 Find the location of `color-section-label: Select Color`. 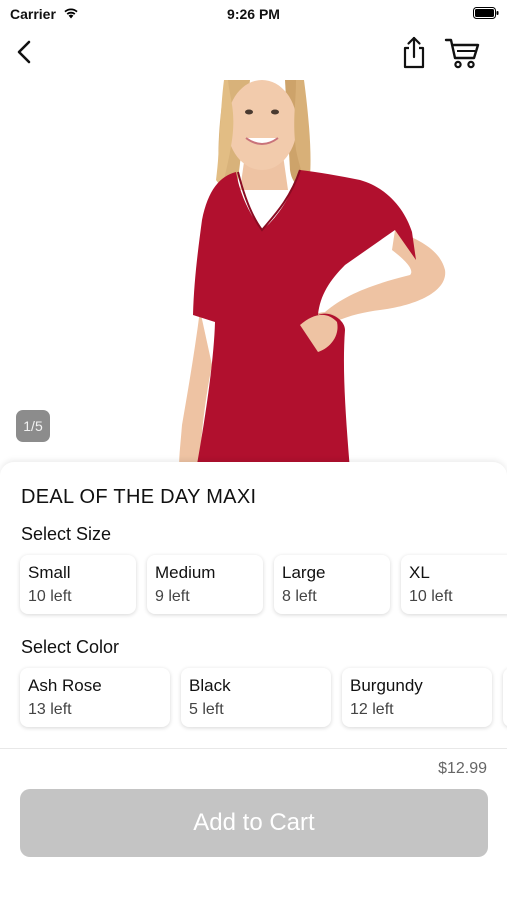

color-section-label: Select Color is located at coordinates (70, 647).